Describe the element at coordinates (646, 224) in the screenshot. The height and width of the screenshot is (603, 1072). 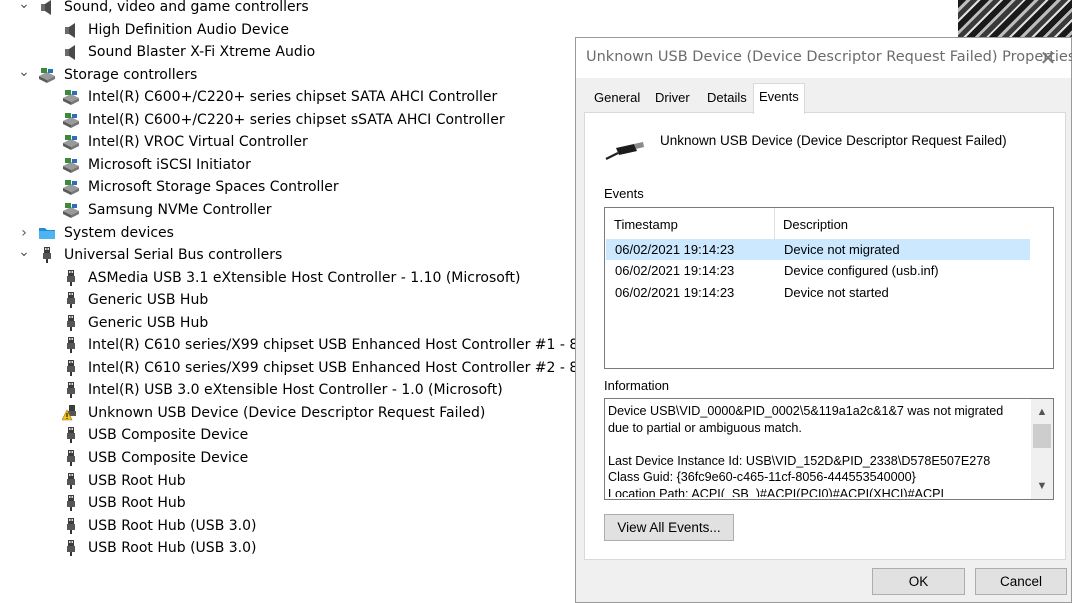
I see `column-header-timestamp: Timestamp` at that location.